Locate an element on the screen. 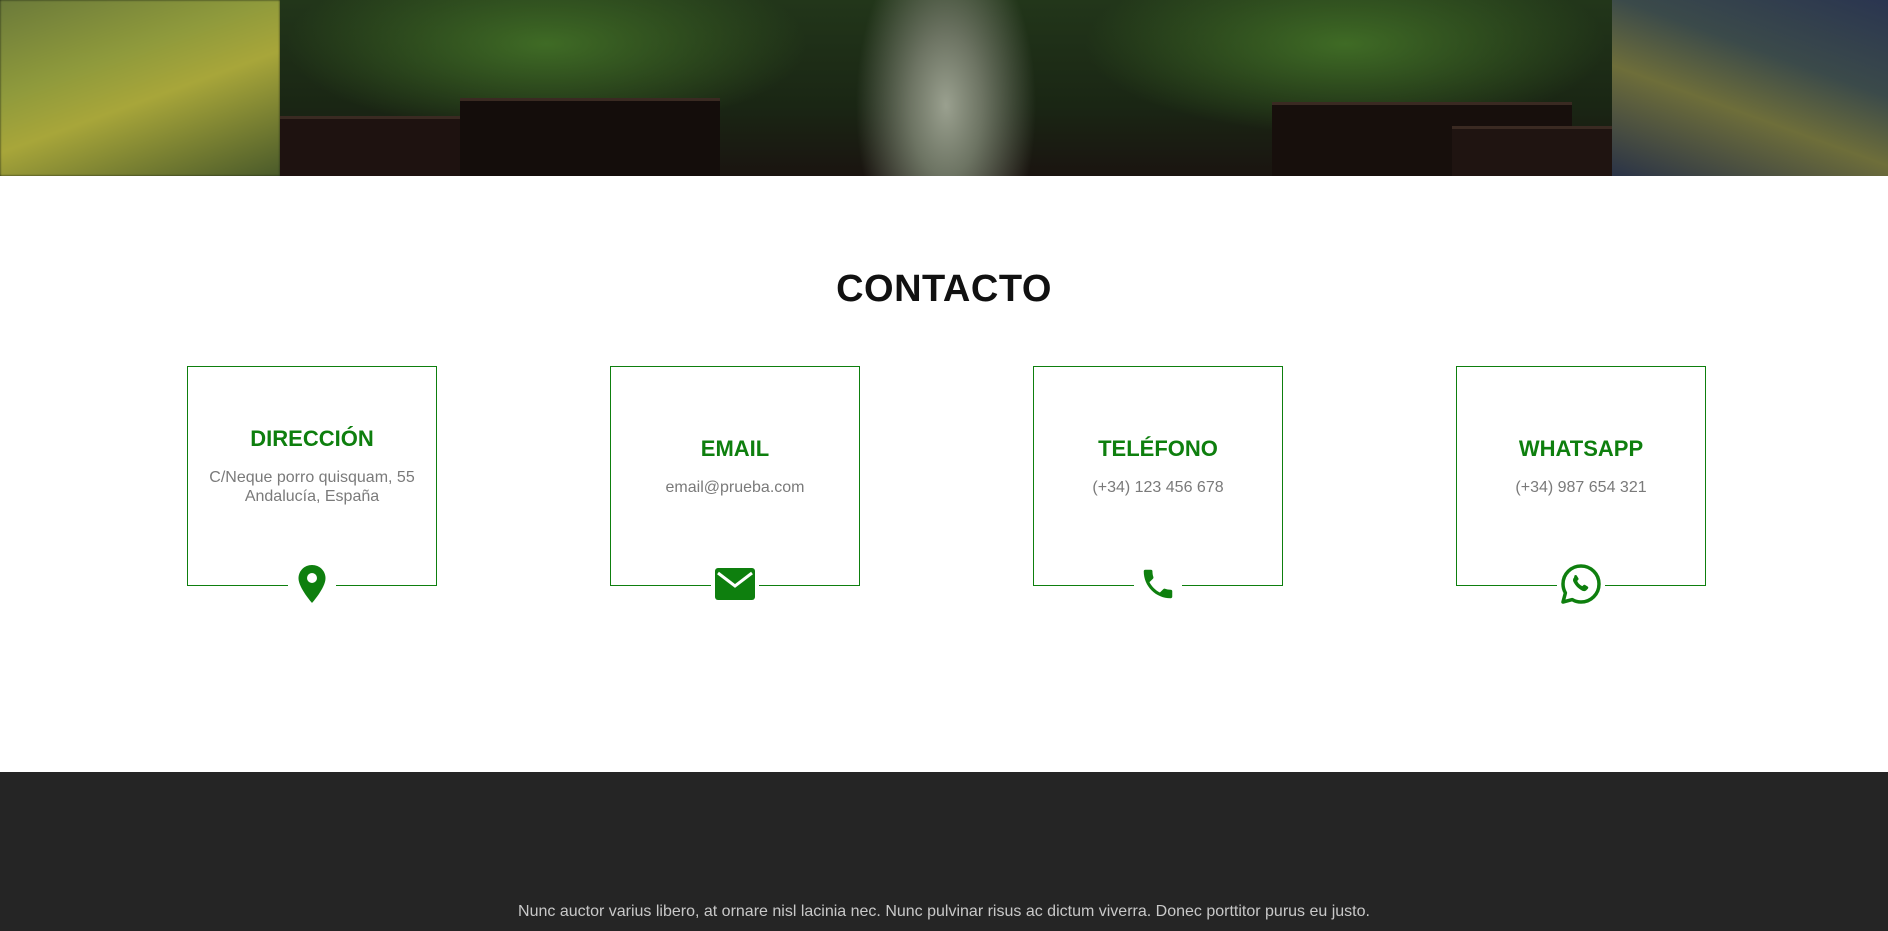  envelope-icon is located at coordinates (735, 584).